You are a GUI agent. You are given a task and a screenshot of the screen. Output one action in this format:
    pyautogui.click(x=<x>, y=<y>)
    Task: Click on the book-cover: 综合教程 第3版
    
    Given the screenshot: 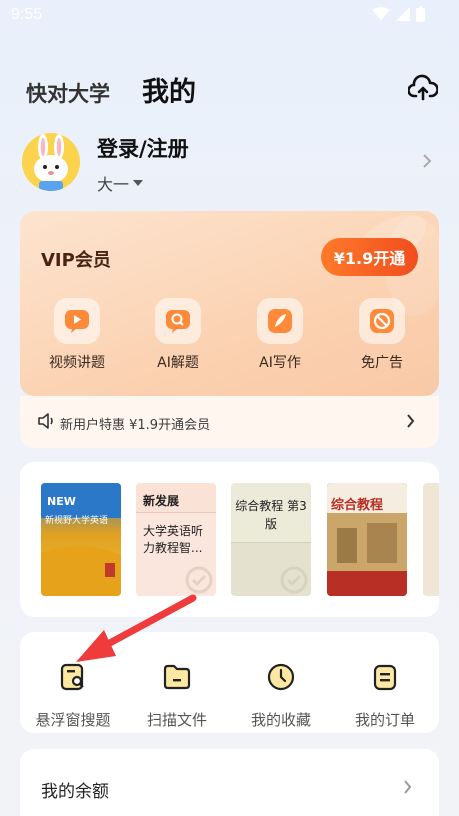 What is the action you would take?
    pyautogui.click(x=271, y=539)
    